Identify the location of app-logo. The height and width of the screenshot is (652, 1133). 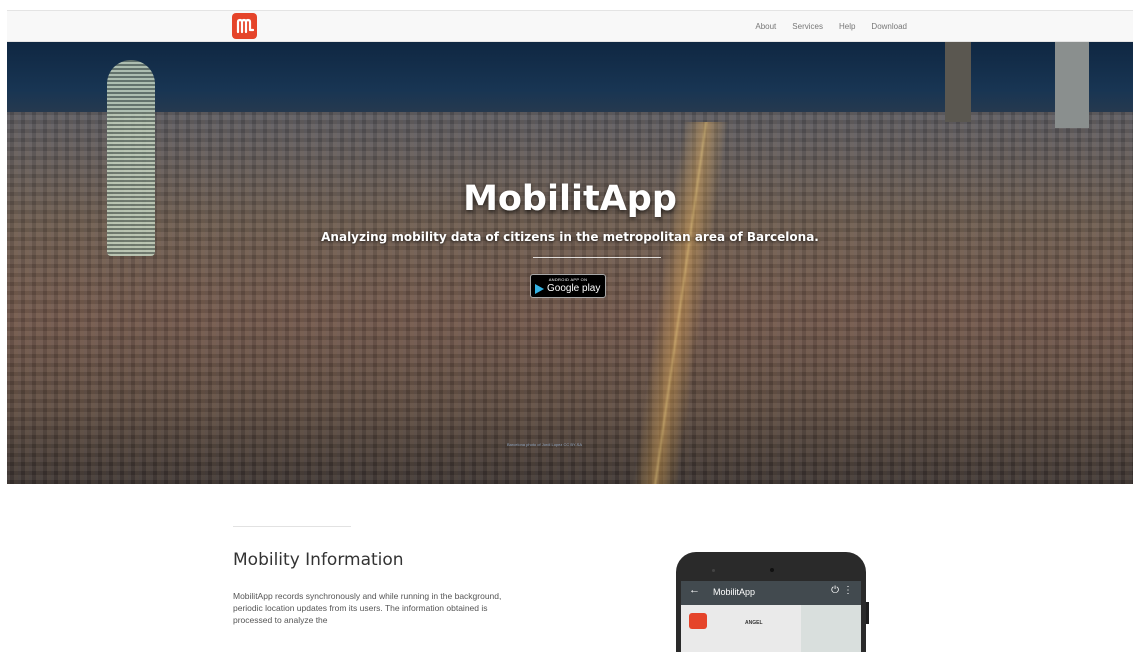
(244, 26).